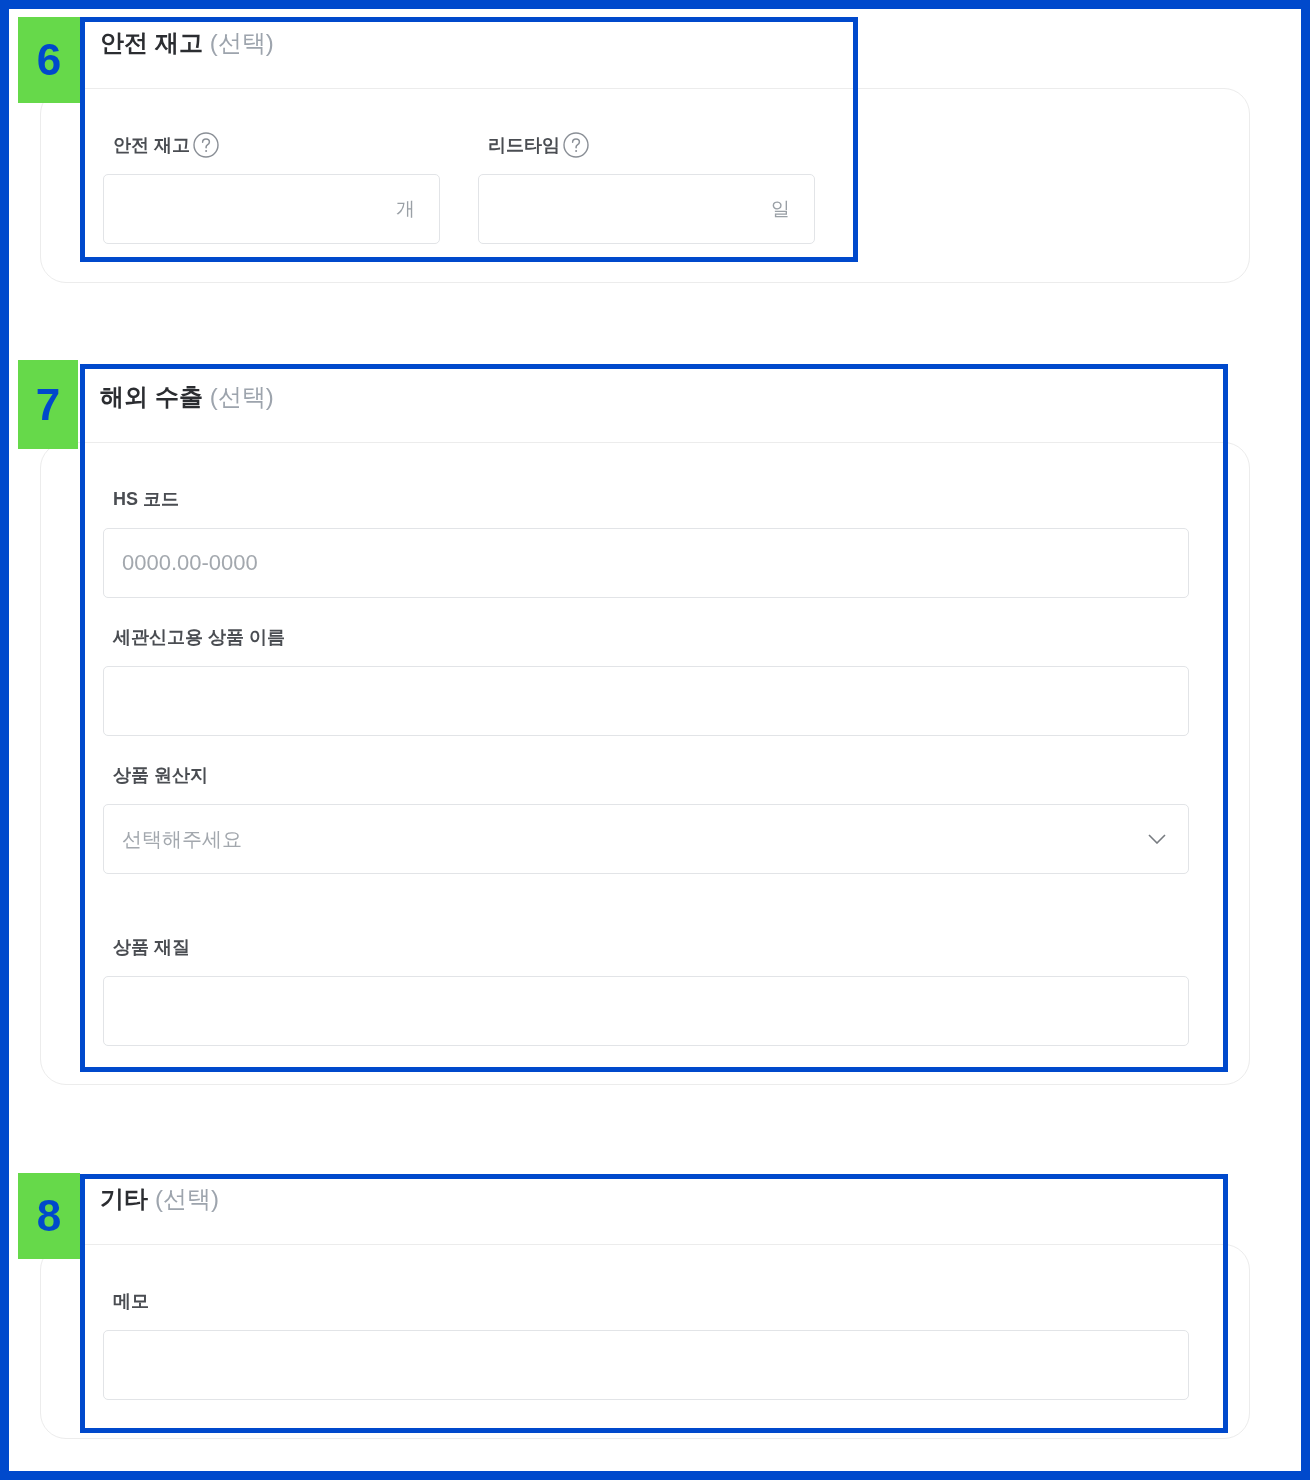 The image size is (1310, 1480). I want to click on dropdown-select: 선택해주세요, so click(646, 839).